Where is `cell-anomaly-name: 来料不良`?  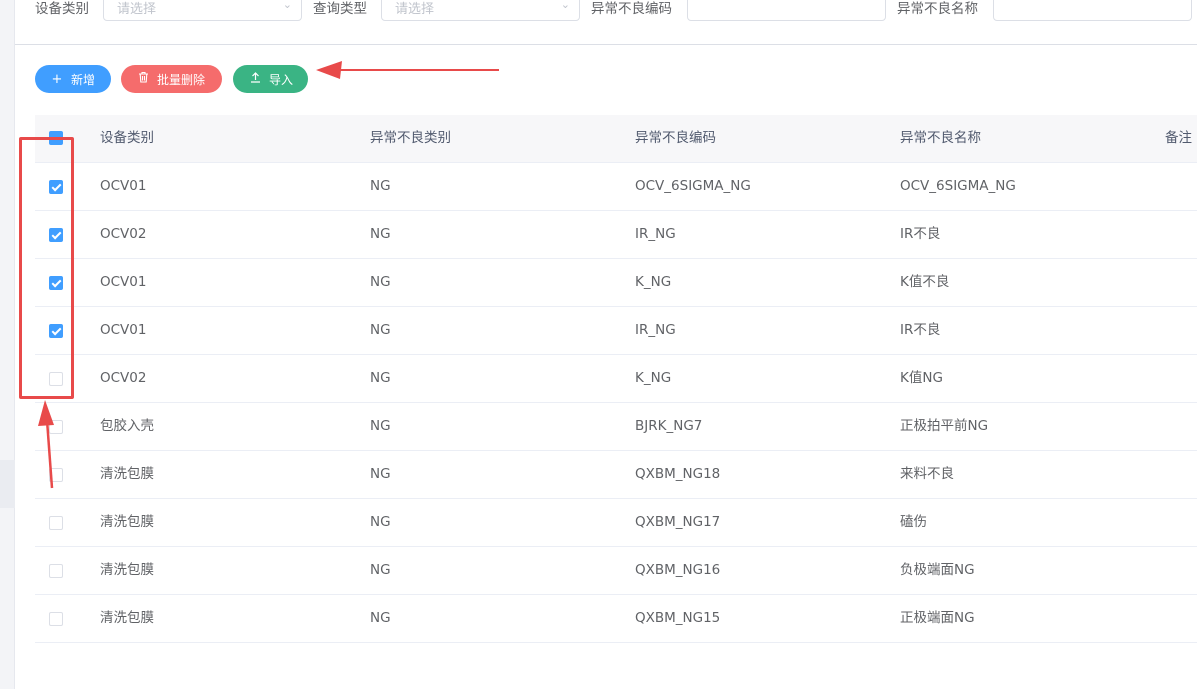
cell-anomaly-name: 来料不良 is located at coordinates (927, 474).